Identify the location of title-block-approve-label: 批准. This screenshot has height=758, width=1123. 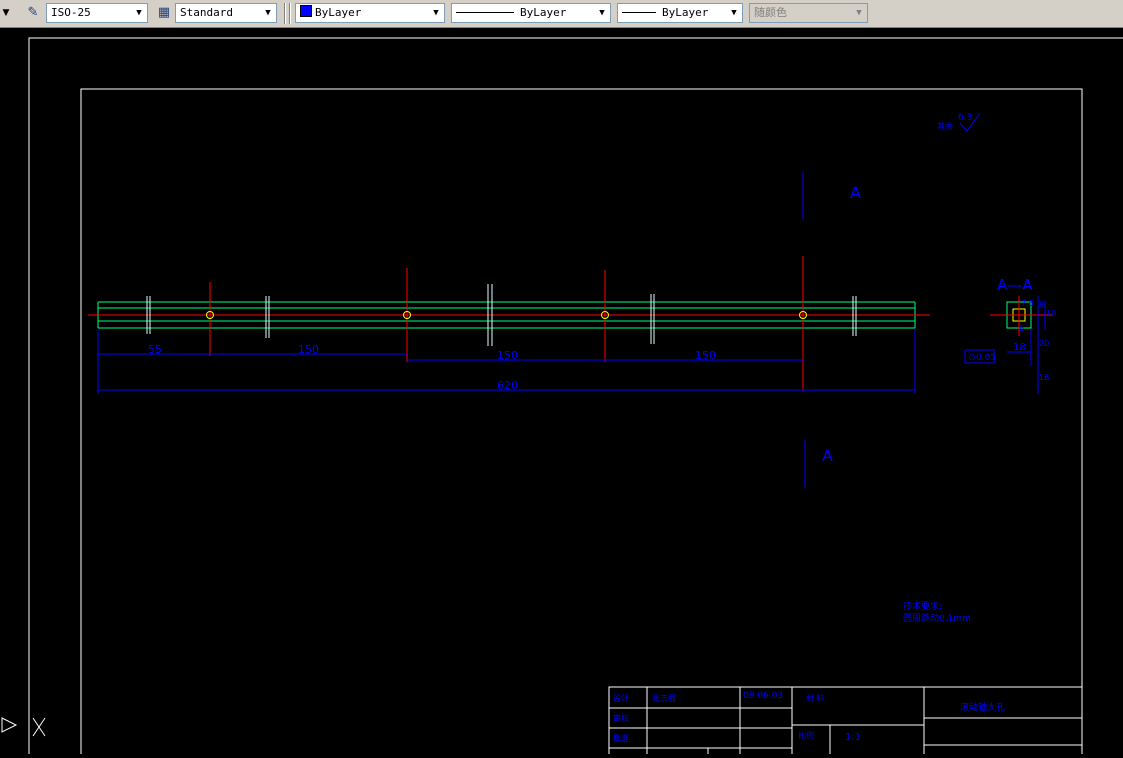
(621, 738).